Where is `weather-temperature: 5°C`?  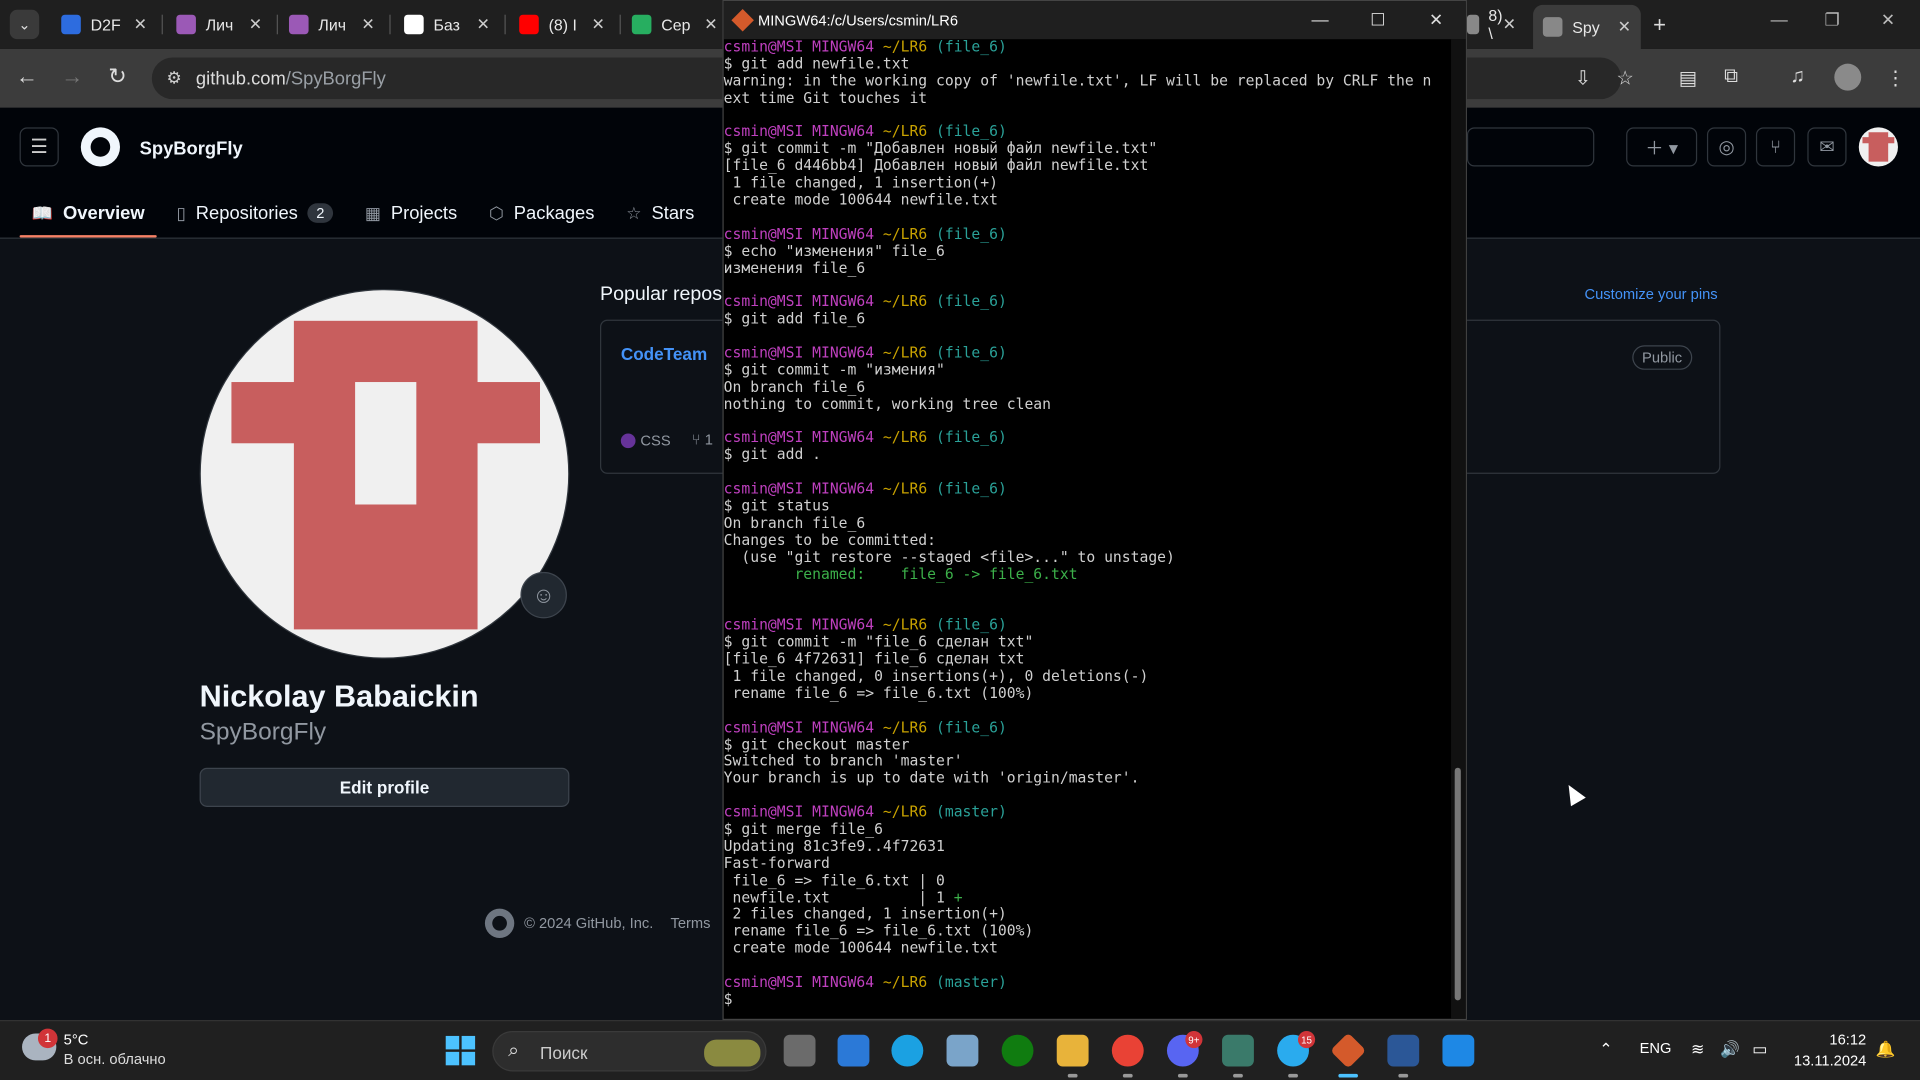
weather-temperature: 5°C is located at coordinates (76, 1039).